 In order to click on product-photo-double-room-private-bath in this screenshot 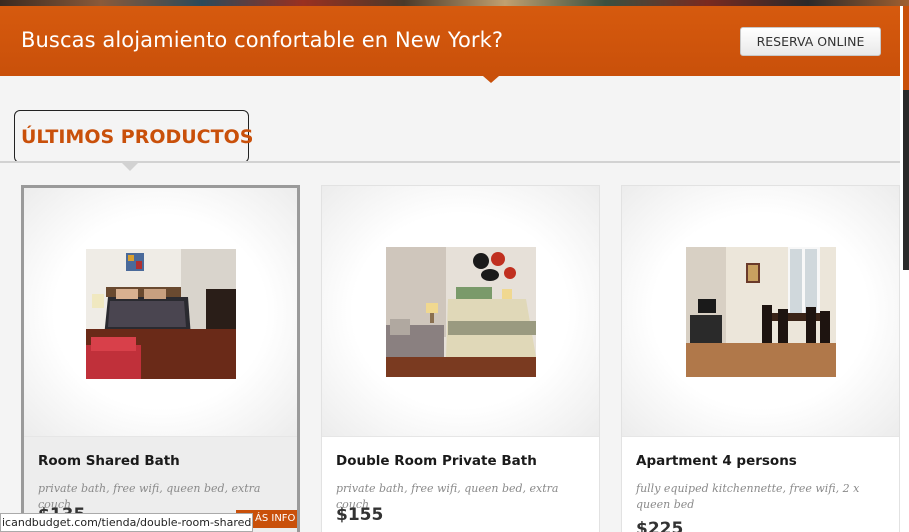, I will do `click(461, 312)`.